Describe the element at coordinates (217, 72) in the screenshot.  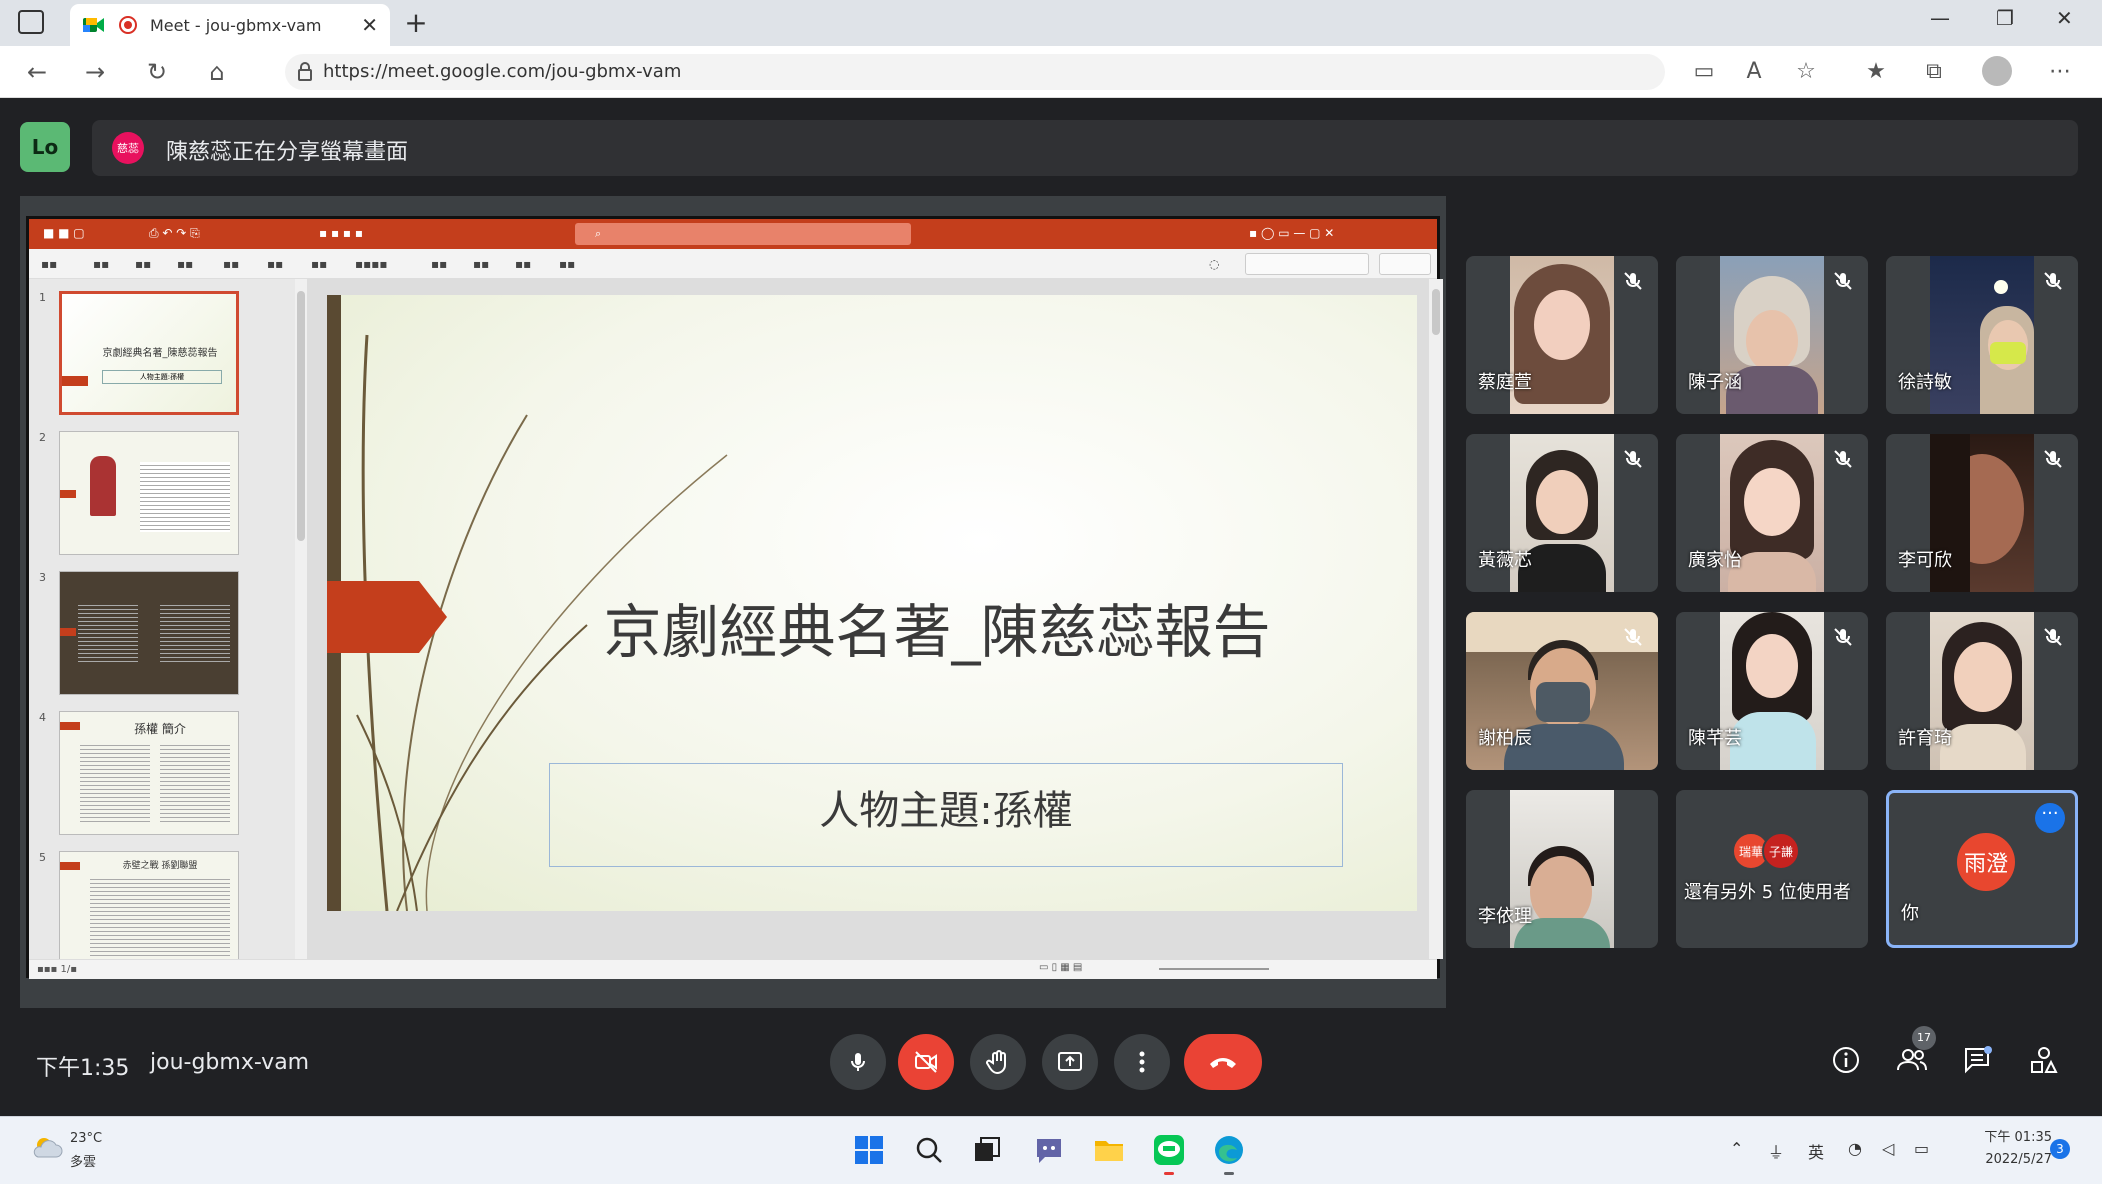
I see `home-icon: ⌂` at that location.